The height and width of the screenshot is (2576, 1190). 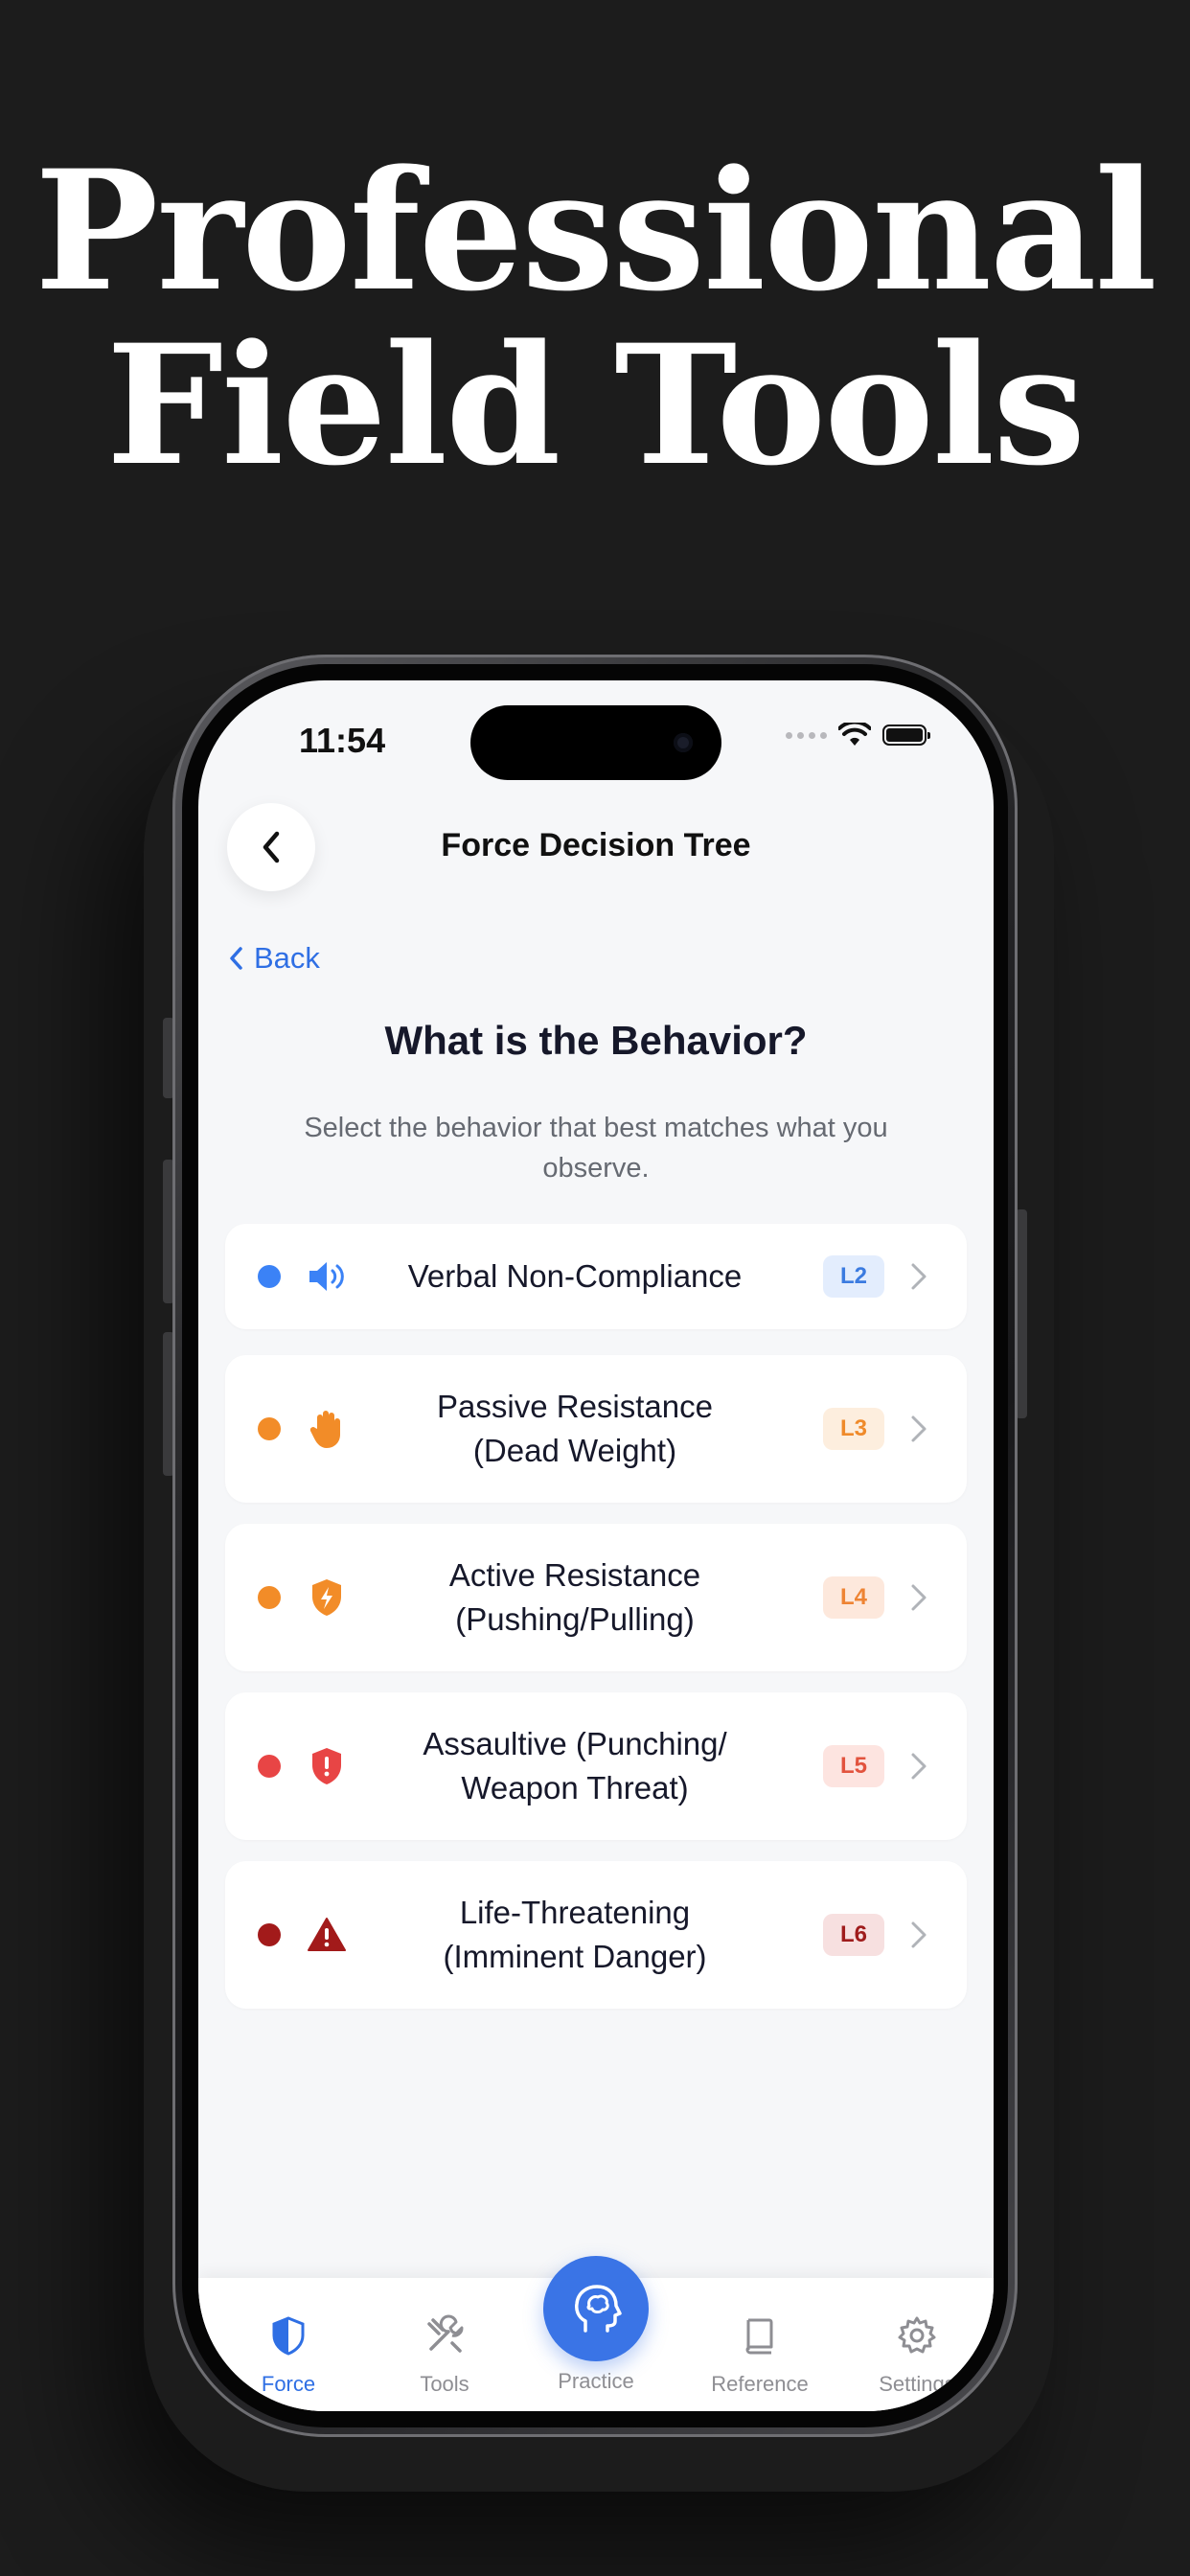 I want to click on behavior-option-assaultive: Assaultive (Punching/ Weapon Threat) L5, so click(x=596, y=1766).